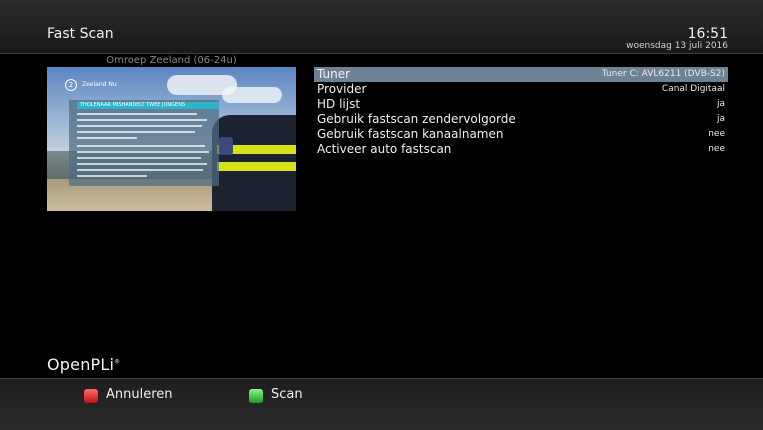  Describe the element at coordinates (384, 149) in the screenshot. I see `setting-label: Activeer auto fastscan` at that location.